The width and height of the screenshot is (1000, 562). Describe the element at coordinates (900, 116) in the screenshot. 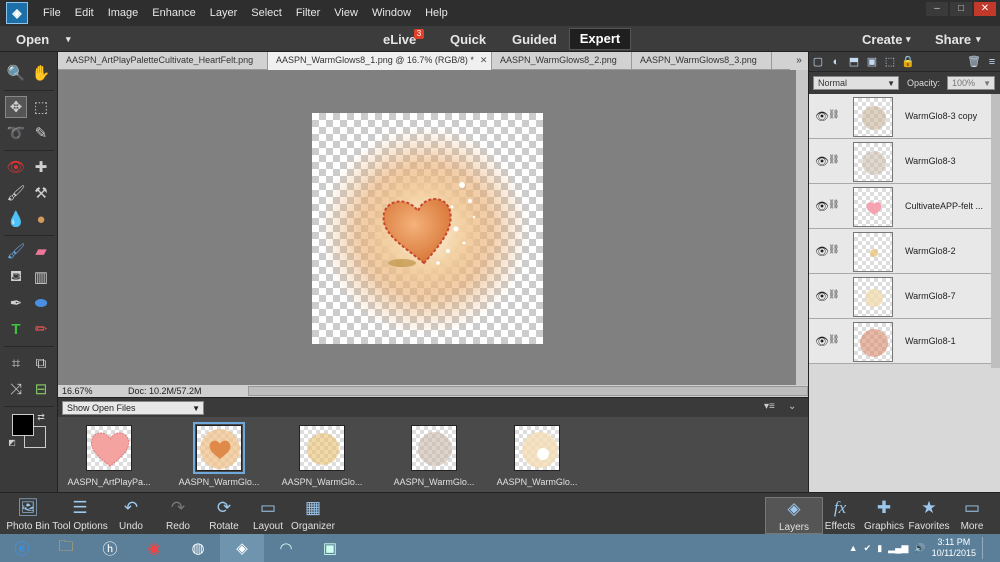

I see `layer-row: 👁 ⛓ WarmGlo8-3 copy` at that location.